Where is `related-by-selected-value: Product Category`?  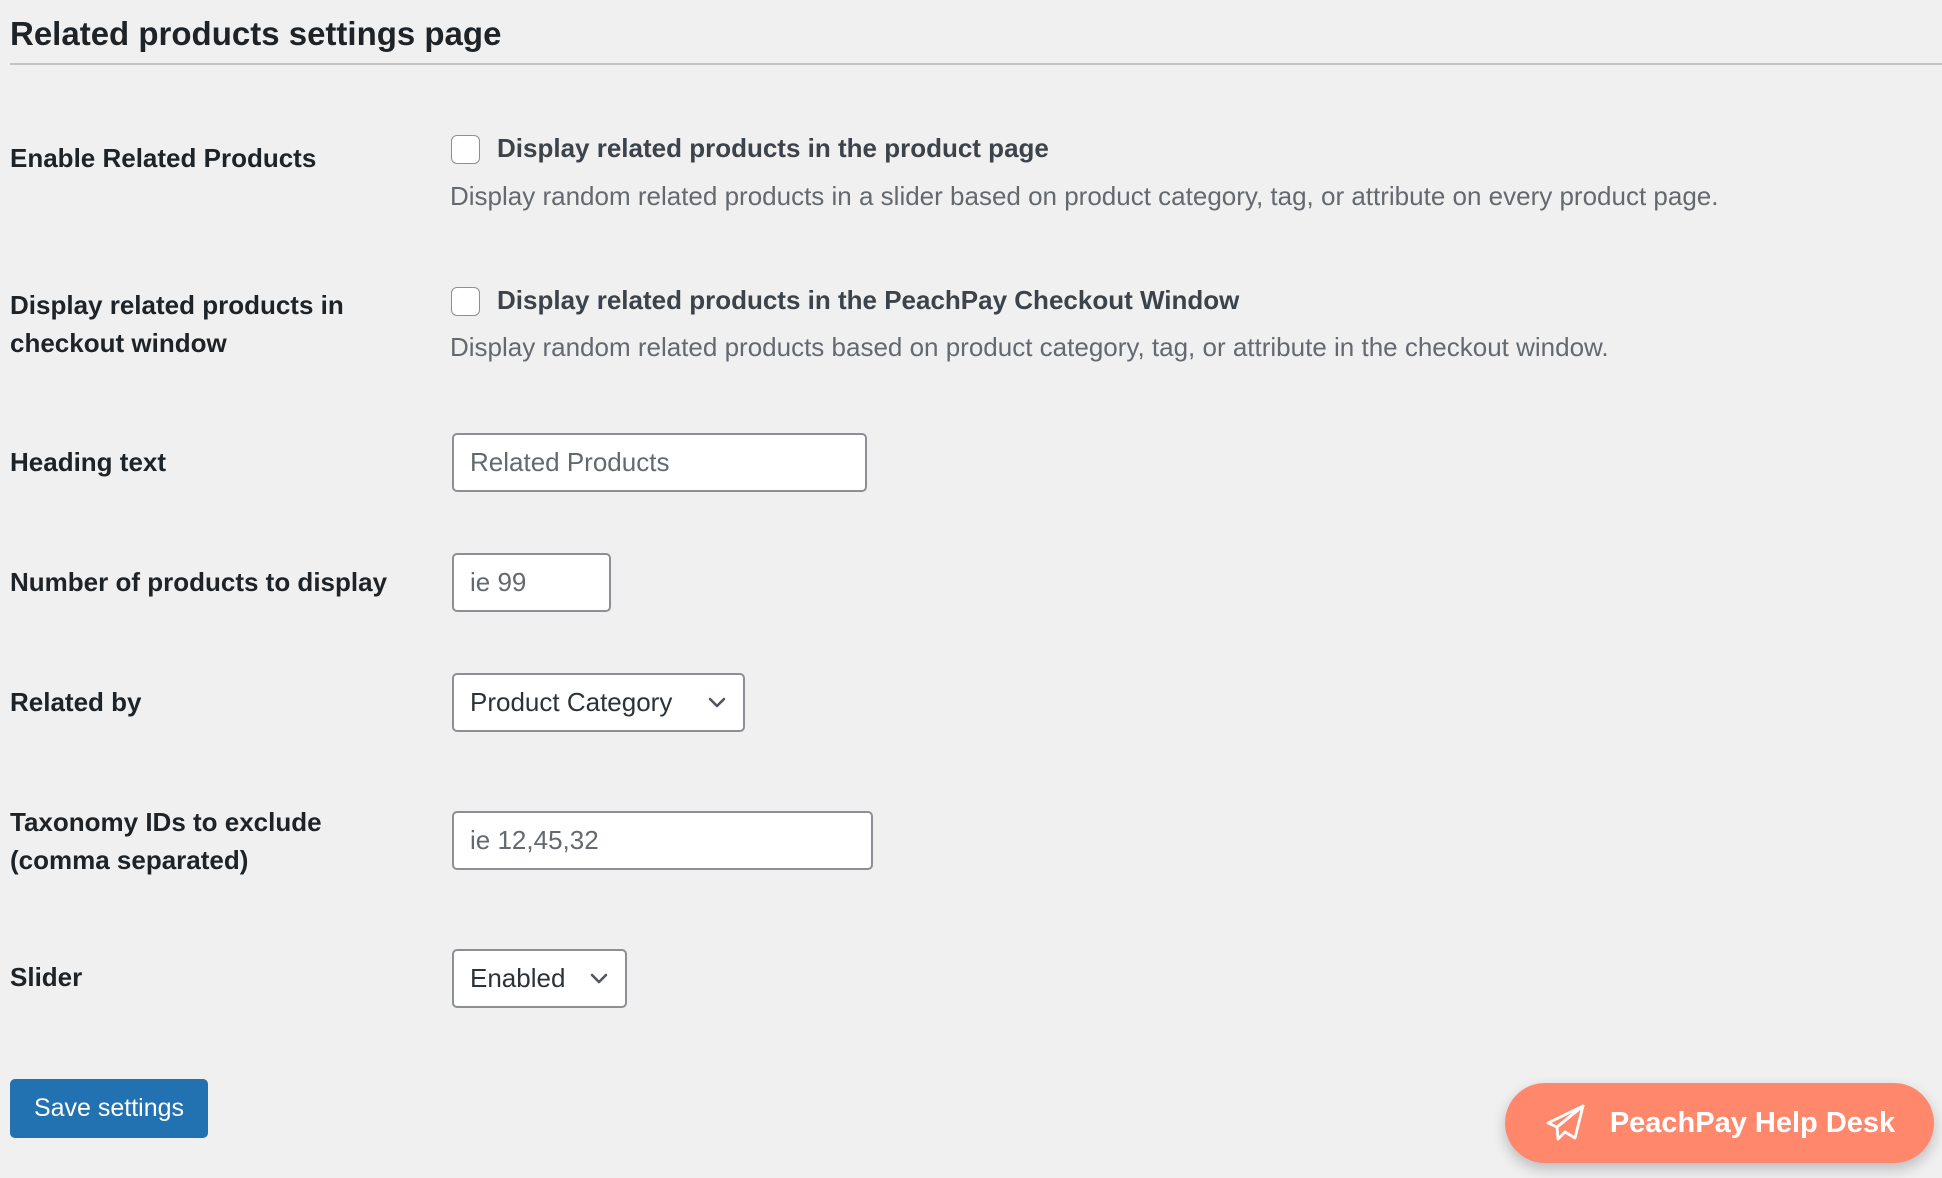 related-by-selected-value: Product Category is located at coordinates (571, 702).